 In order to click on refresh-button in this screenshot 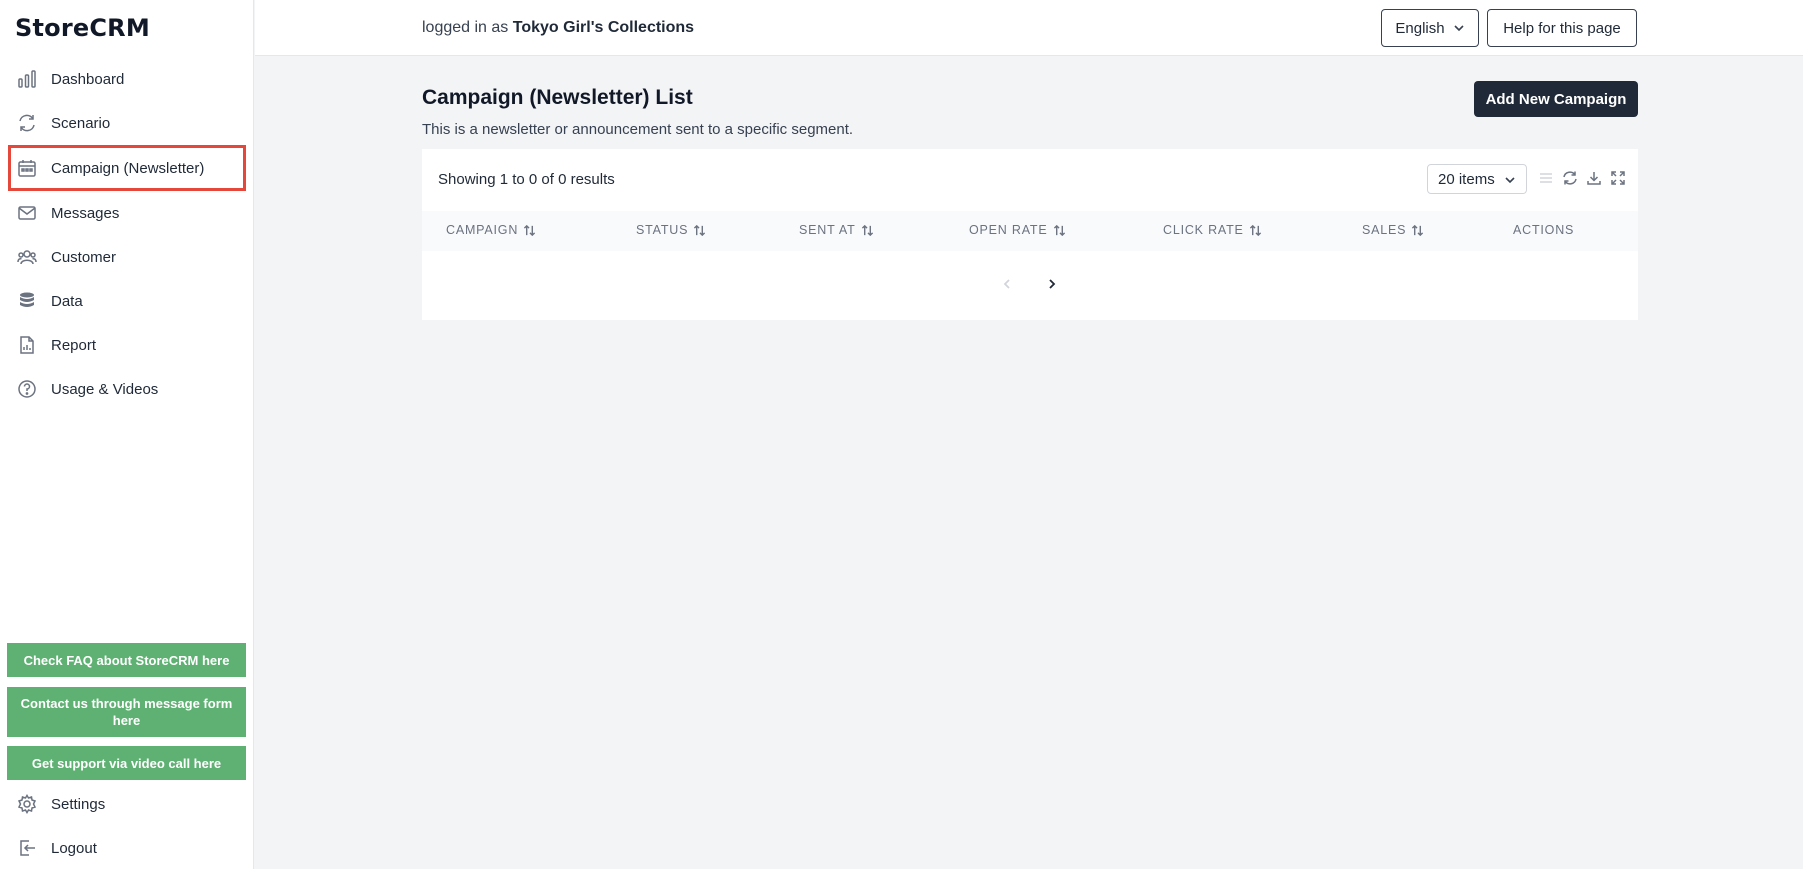, I will do `click(1570, 178)`.